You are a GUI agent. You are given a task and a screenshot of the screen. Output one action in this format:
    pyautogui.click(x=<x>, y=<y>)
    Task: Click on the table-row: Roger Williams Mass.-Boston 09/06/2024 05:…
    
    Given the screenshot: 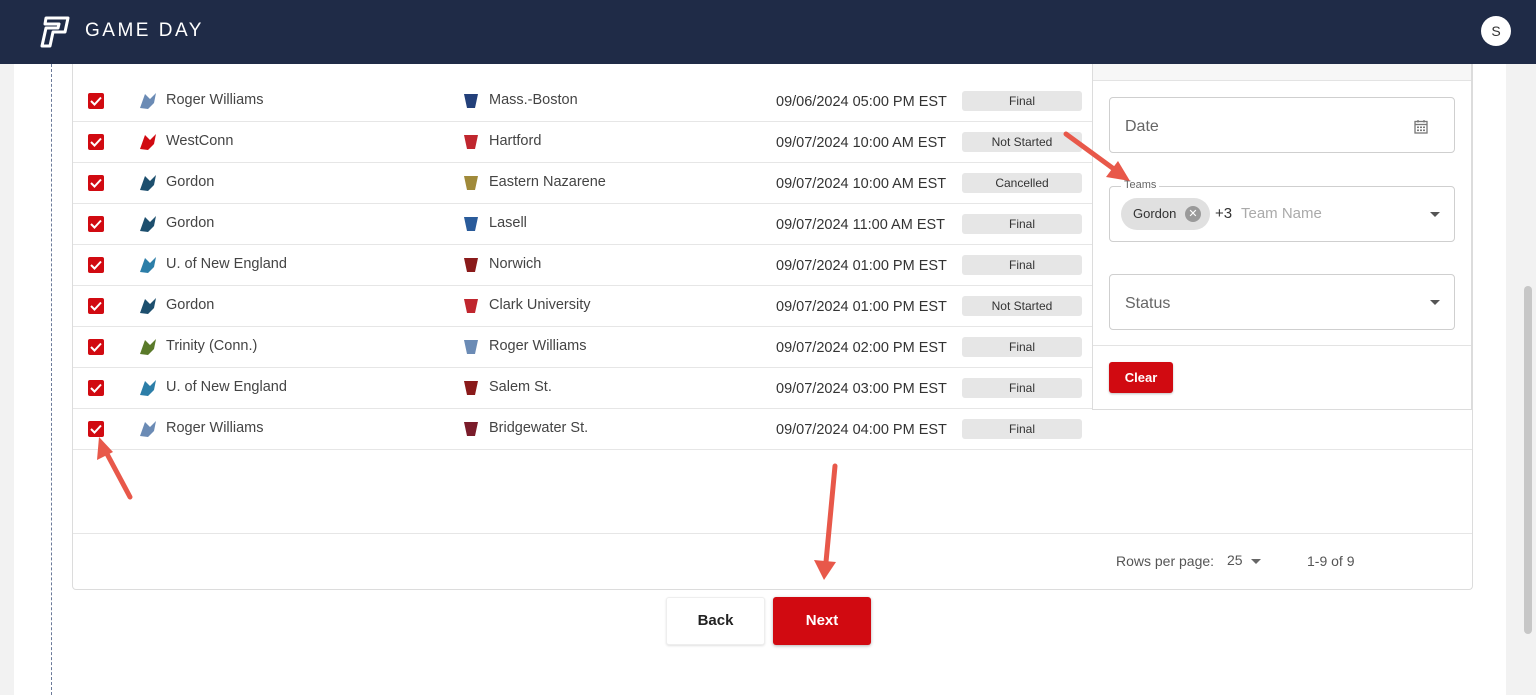 What is the action you would take?
    pyautogui.click(x=582, y=101)
    